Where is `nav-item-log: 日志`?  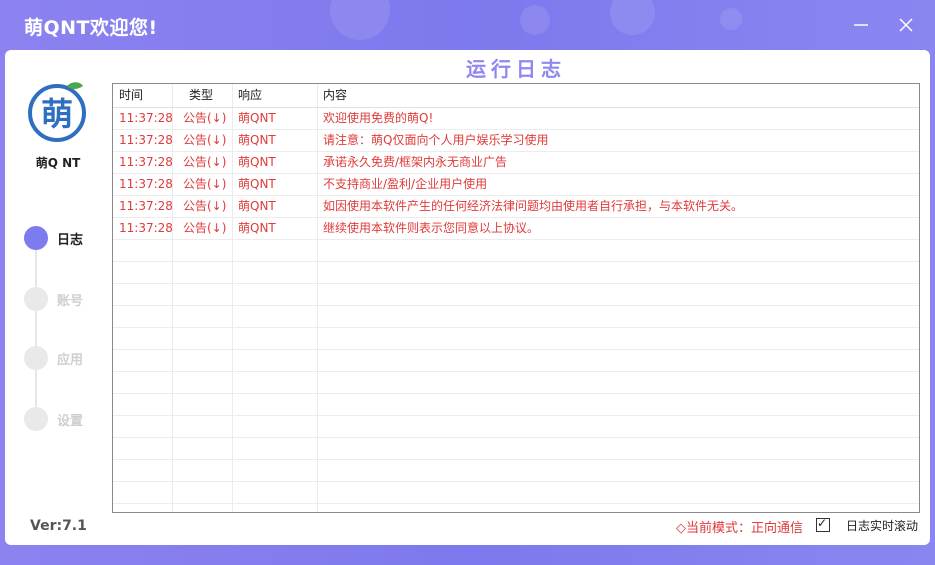 nav-item-log: 日志 is located at coordinates (64, 238).